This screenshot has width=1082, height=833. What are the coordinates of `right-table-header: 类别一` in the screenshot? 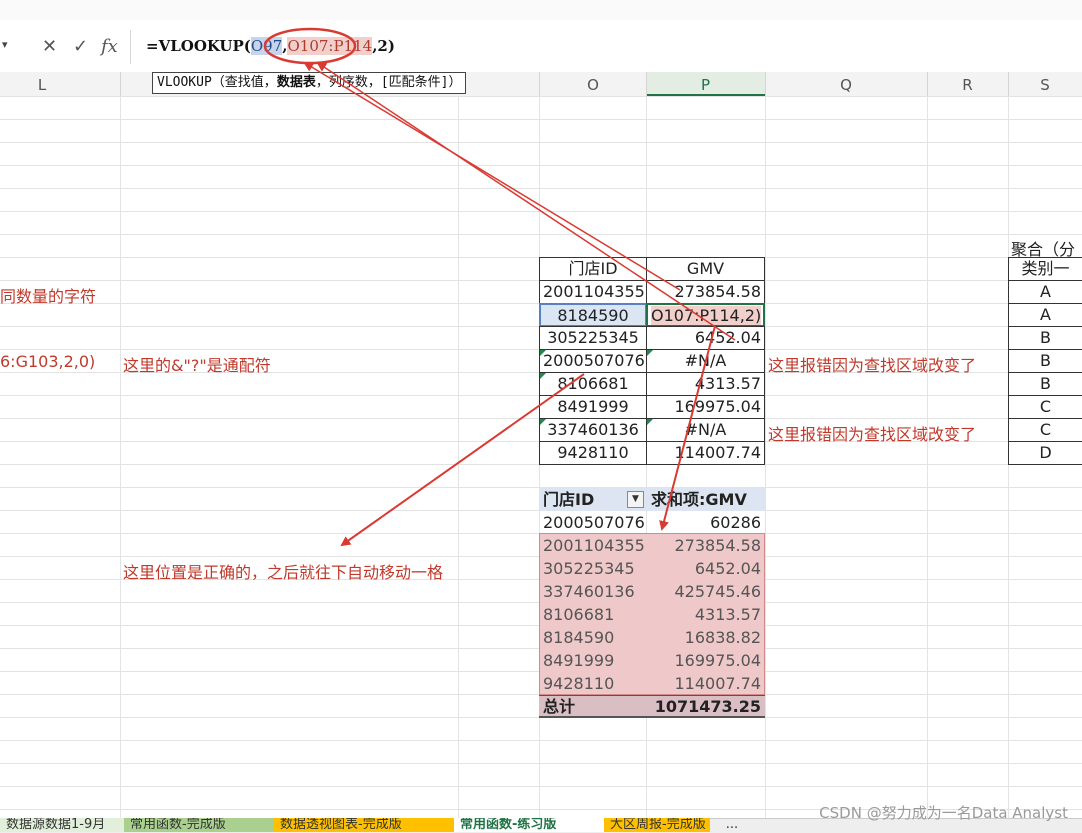 It's located at (1045, 269).